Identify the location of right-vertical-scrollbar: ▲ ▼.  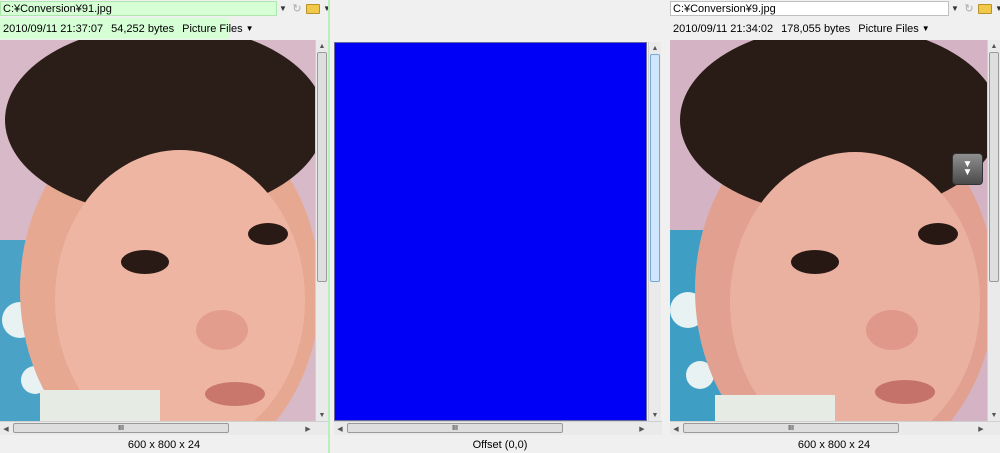
(993, 230).